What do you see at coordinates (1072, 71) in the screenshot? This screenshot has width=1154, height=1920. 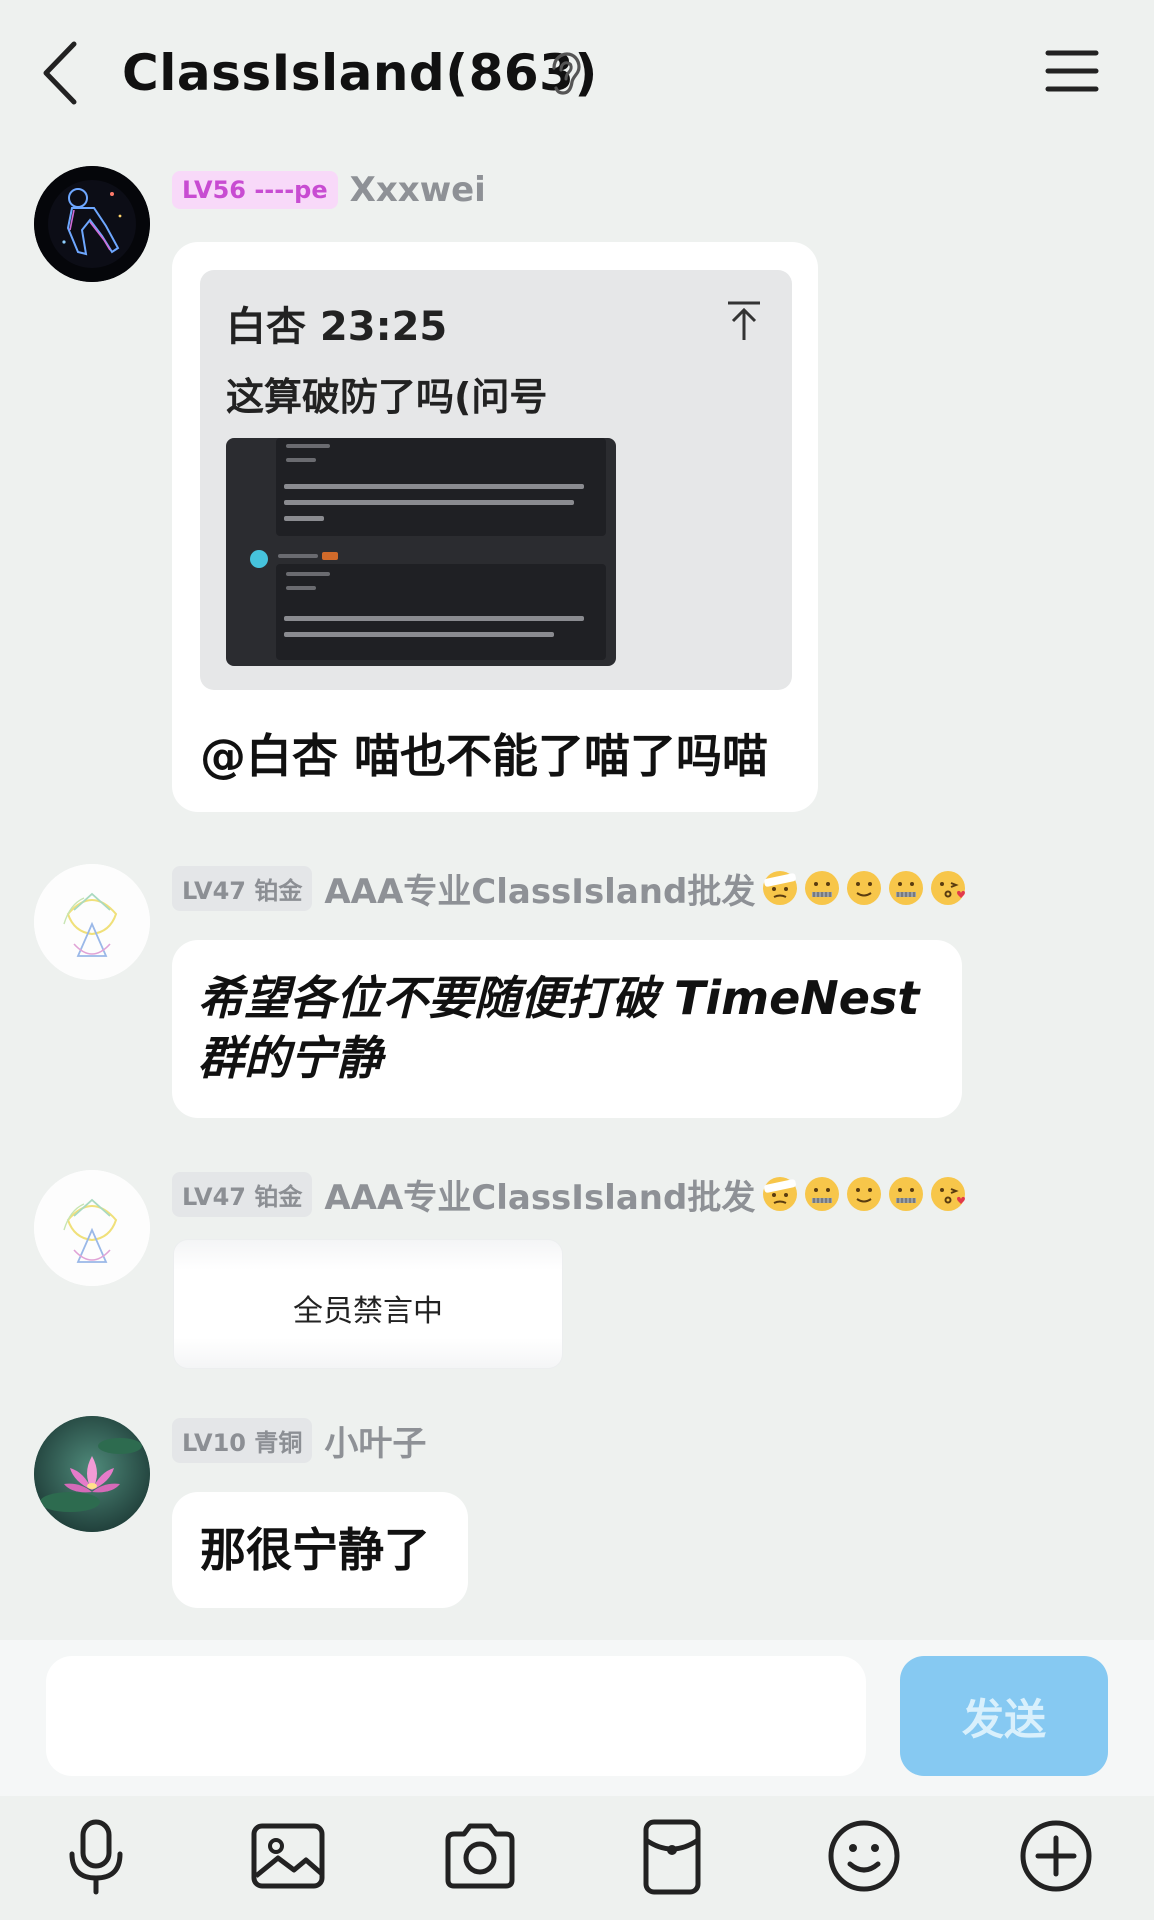 I see `menu-icon` at bounding box center [1072, 71].